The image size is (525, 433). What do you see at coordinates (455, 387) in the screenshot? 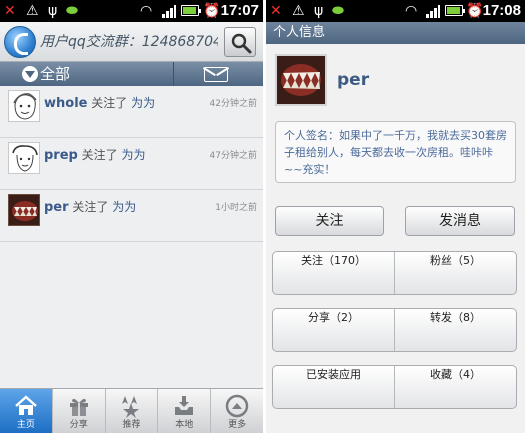
I see `favorites-count-button: 收藏（4）` at bounding box center [455, 387].